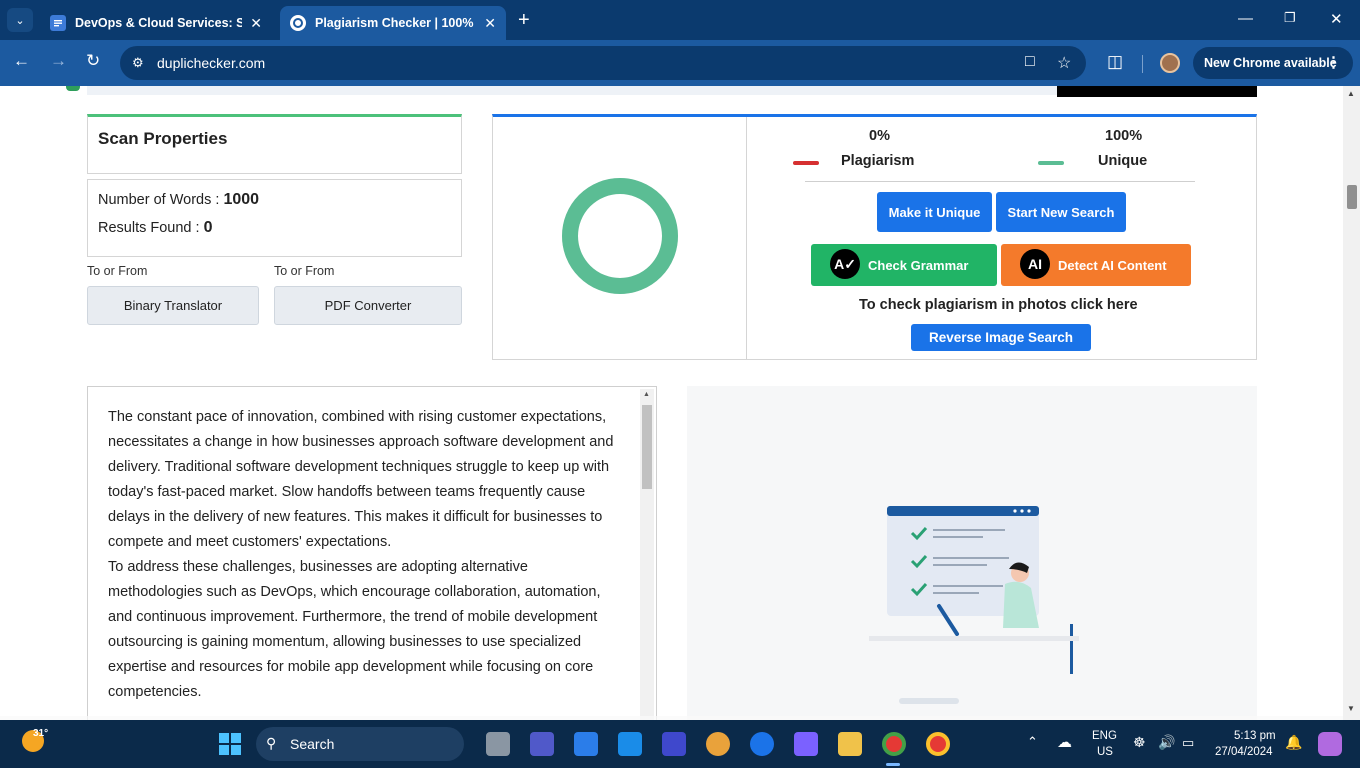  Describe the element at coordinates (1124, 136) in the screenshot. I see `unique-percent: 100%` at that location.